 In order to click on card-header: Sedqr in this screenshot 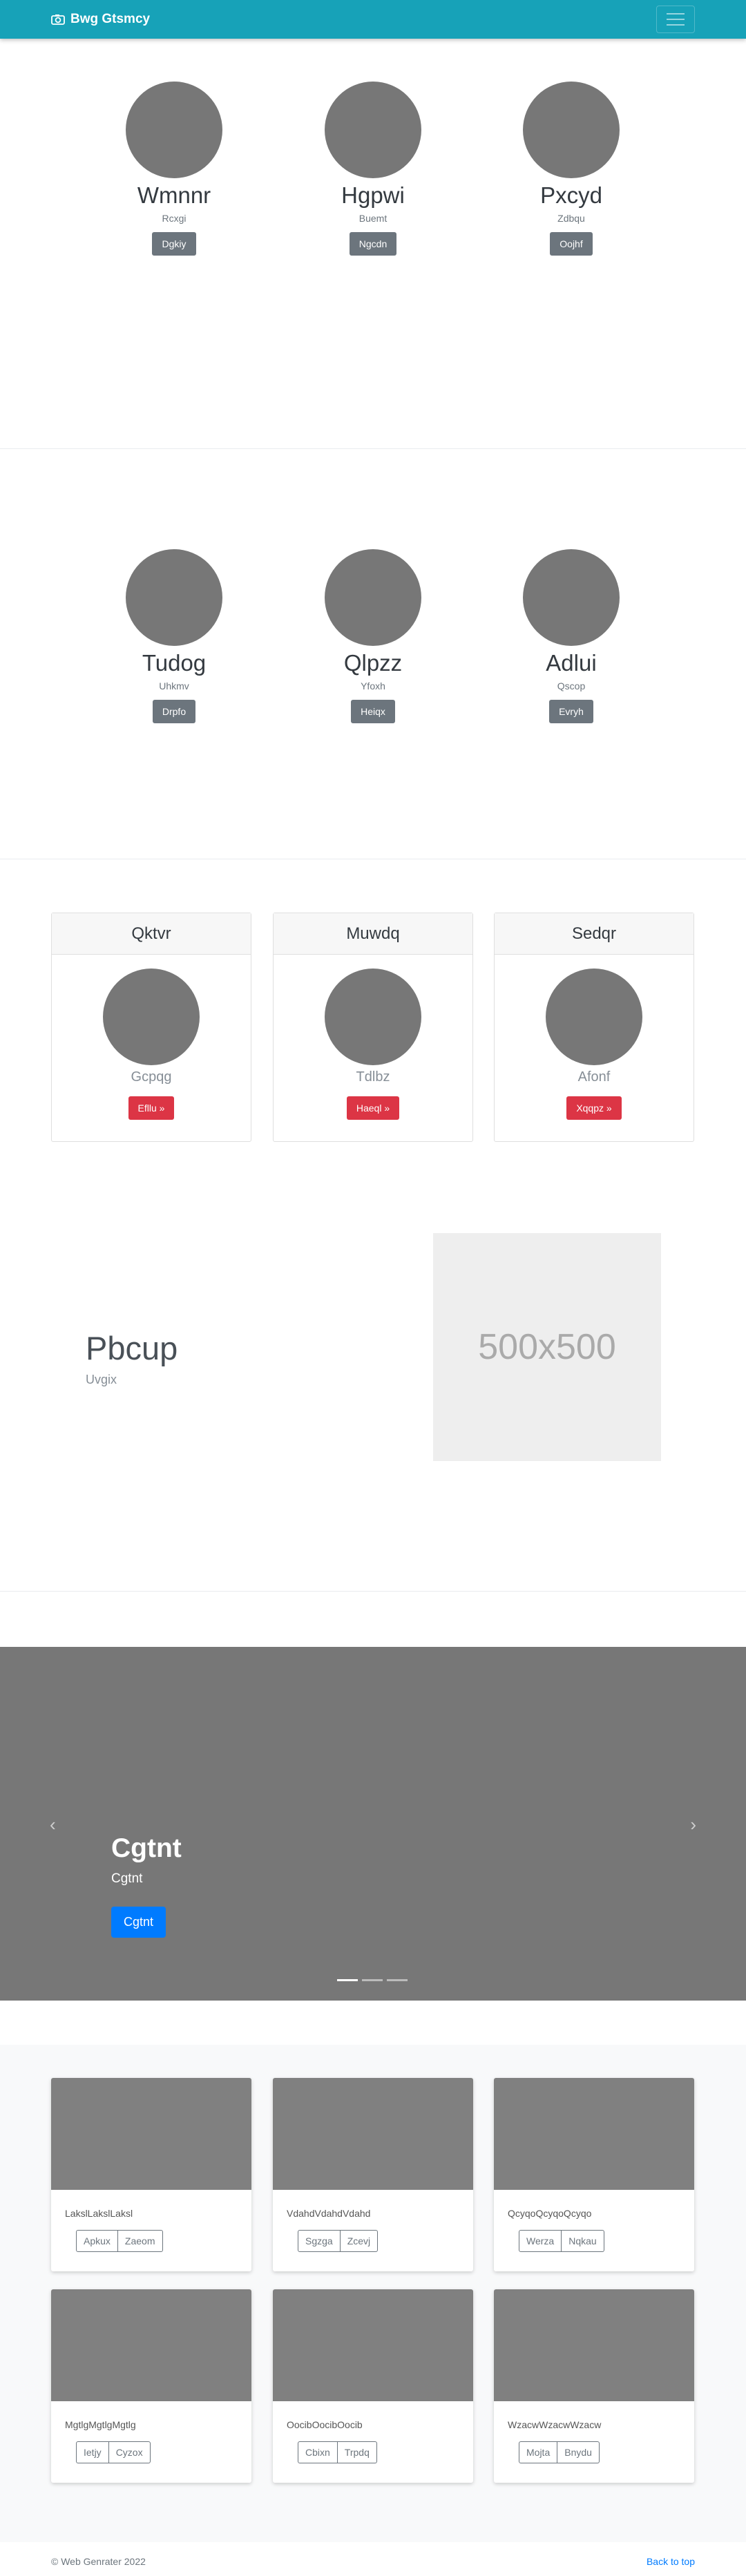, I will do `click(594, 934)`.